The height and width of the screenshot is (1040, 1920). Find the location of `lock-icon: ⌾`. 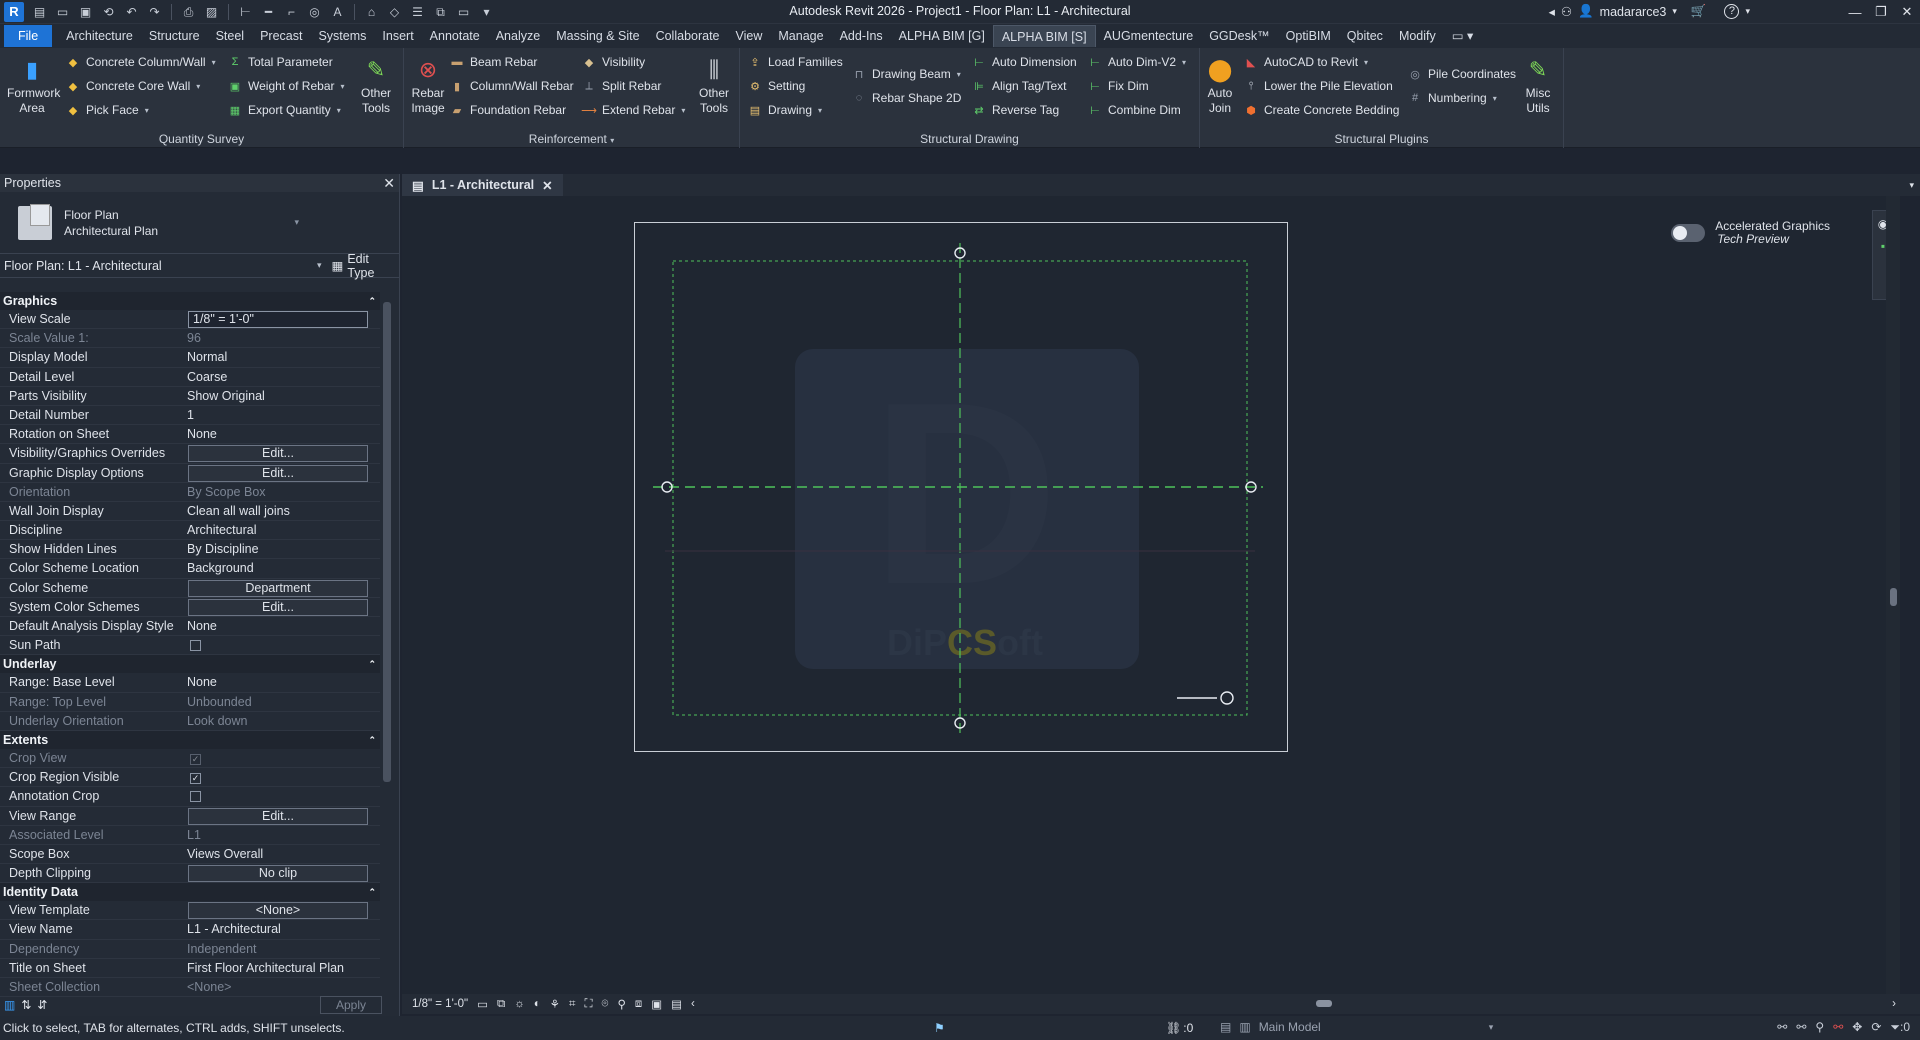

lock-icon: ⌾ is located at coordinates (605, 1004).